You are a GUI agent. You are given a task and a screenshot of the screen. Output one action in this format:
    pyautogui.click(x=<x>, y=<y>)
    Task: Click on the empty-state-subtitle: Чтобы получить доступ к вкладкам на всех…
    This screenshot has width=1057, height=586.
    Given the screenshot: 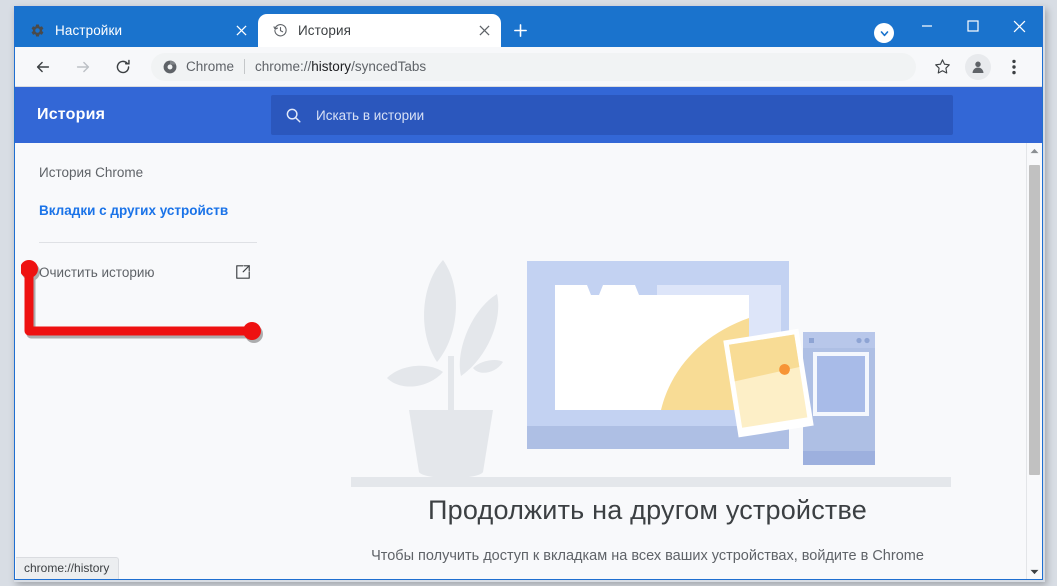 What is the action you would take?
    pyautogui.click(x=647, y=556)
    